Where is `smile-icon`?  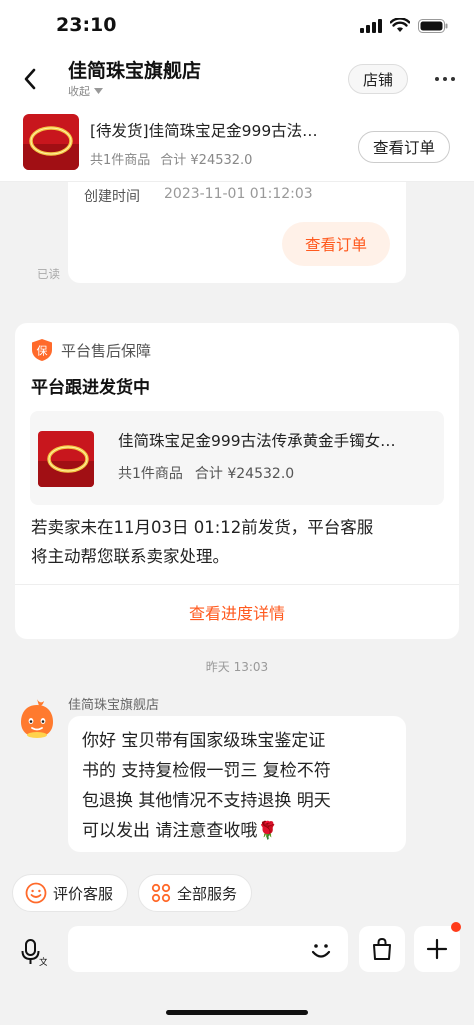 smile-icon is located at coordinates (36, 893).